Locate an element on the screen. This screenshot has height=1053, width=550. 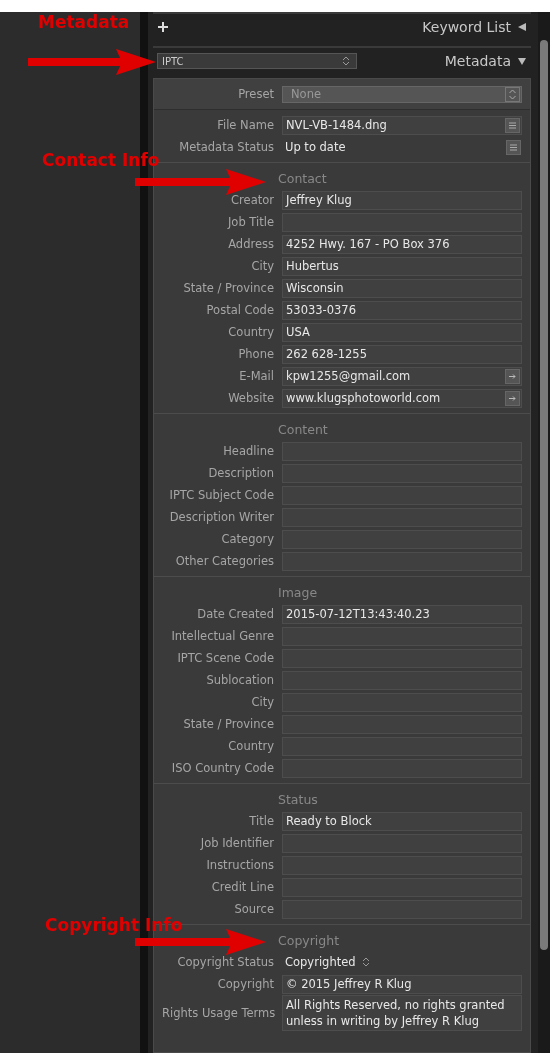
field-label: File Name is located at coordinates (245, 125).